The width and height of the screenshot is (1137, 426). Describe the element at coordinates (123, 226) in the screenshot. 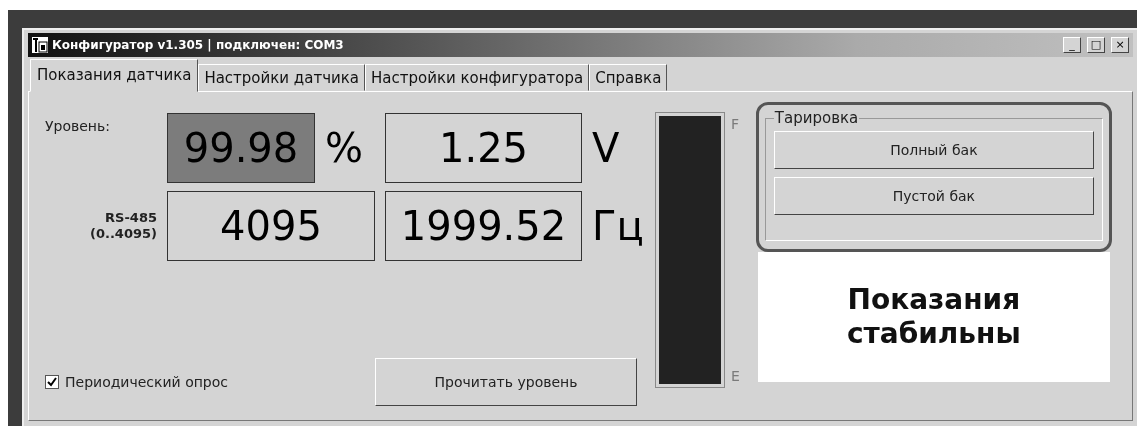

I see `rs485-label: RS-485 (0..4095)` at that location.